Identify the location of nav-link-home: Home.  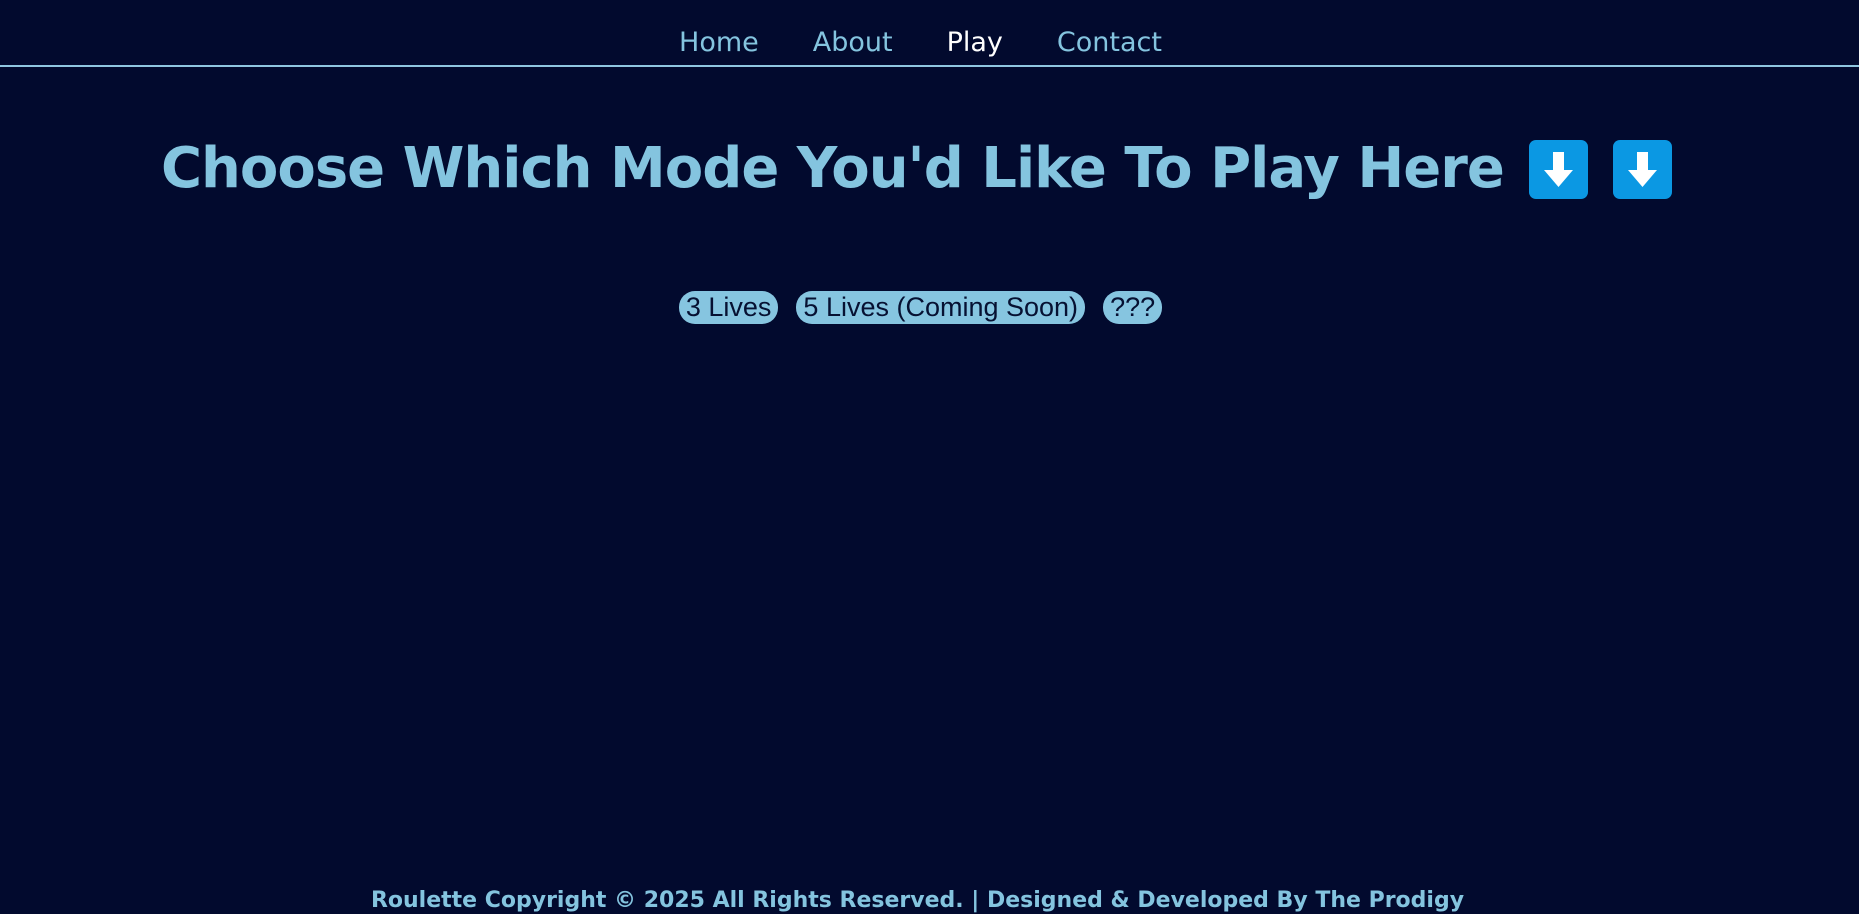
(719, 43).